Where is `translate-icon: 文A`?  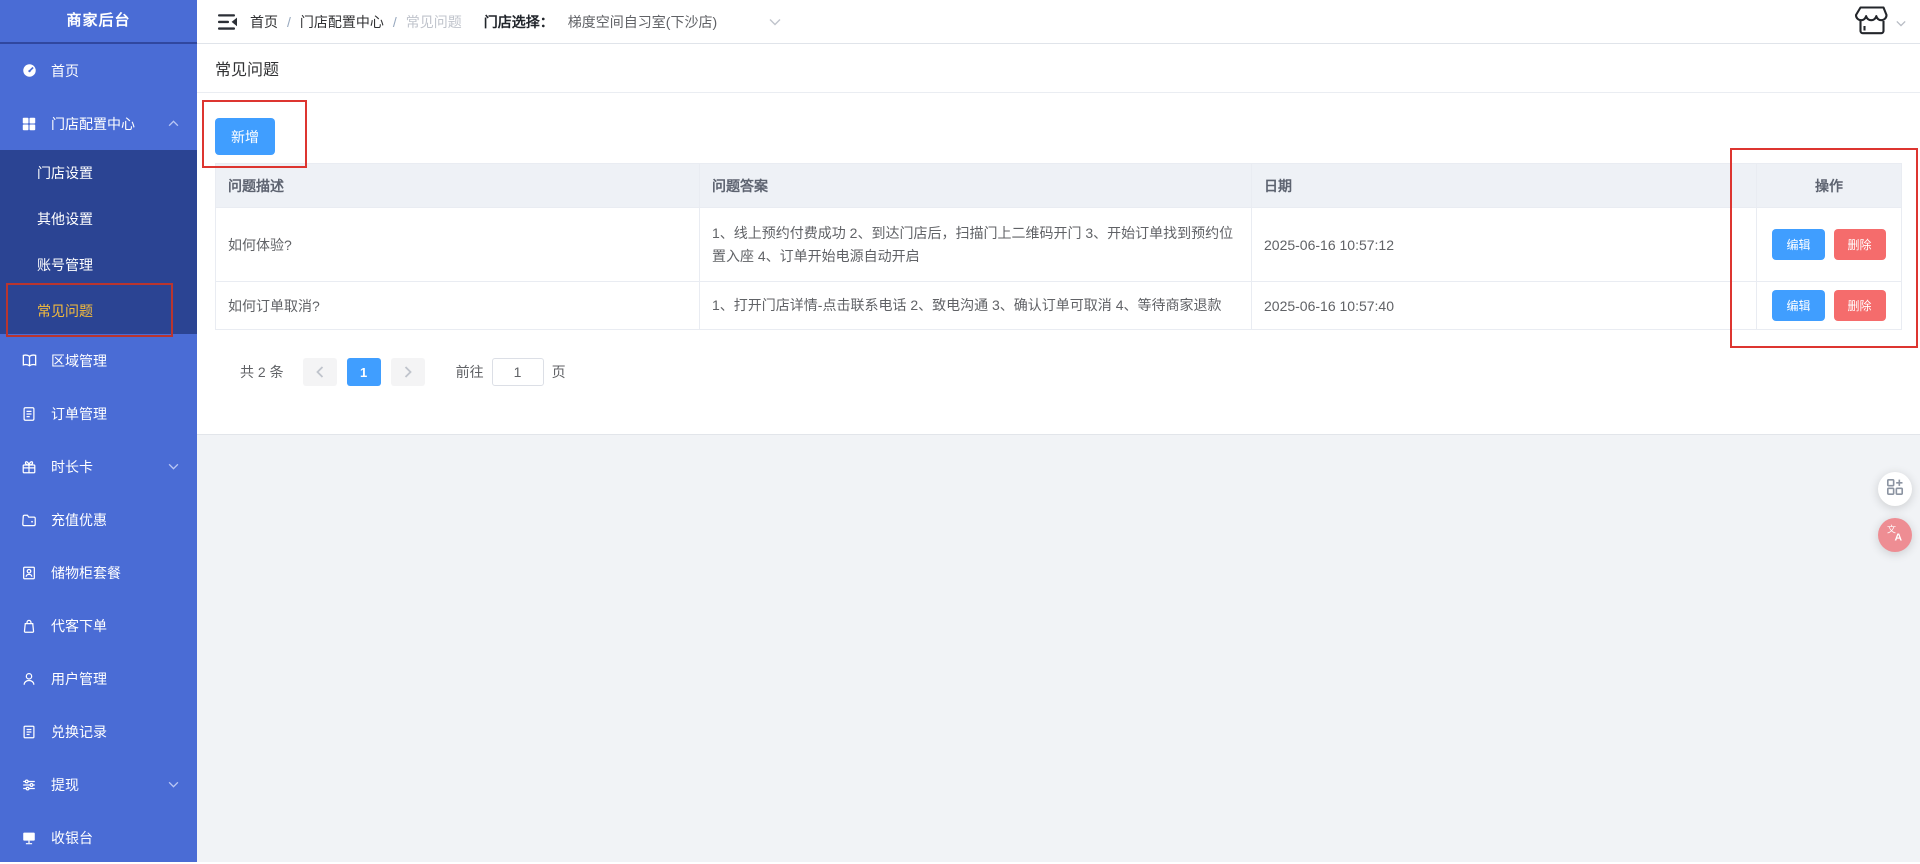 translate-icon: 文A is located at coordinates (1895, 535).